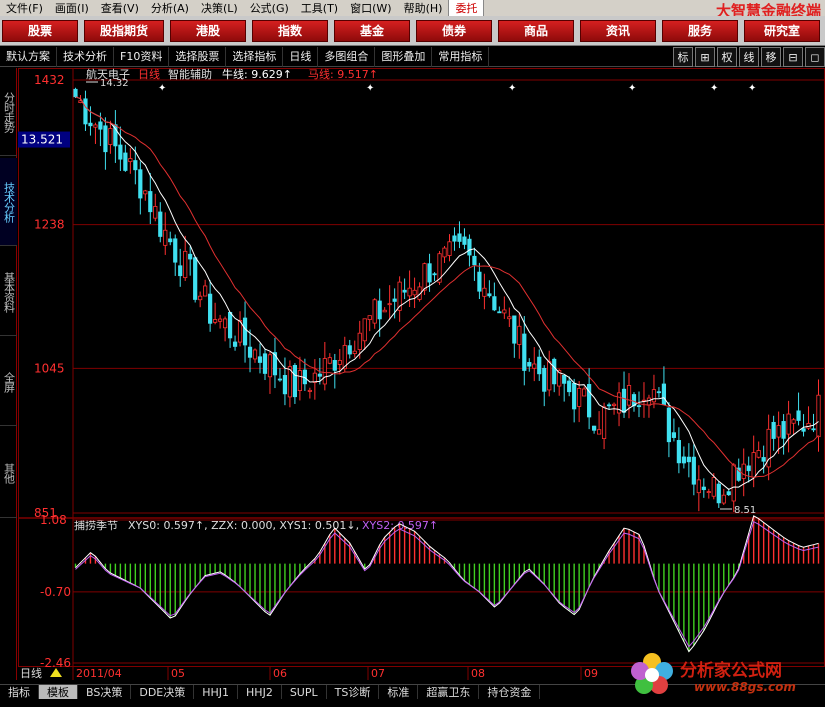 The height and width of the screenshot is (707, 825). Describe the element at coordinates (466, 8) in the screenshot. I see `menu-item-entrust: 委托` at that location.